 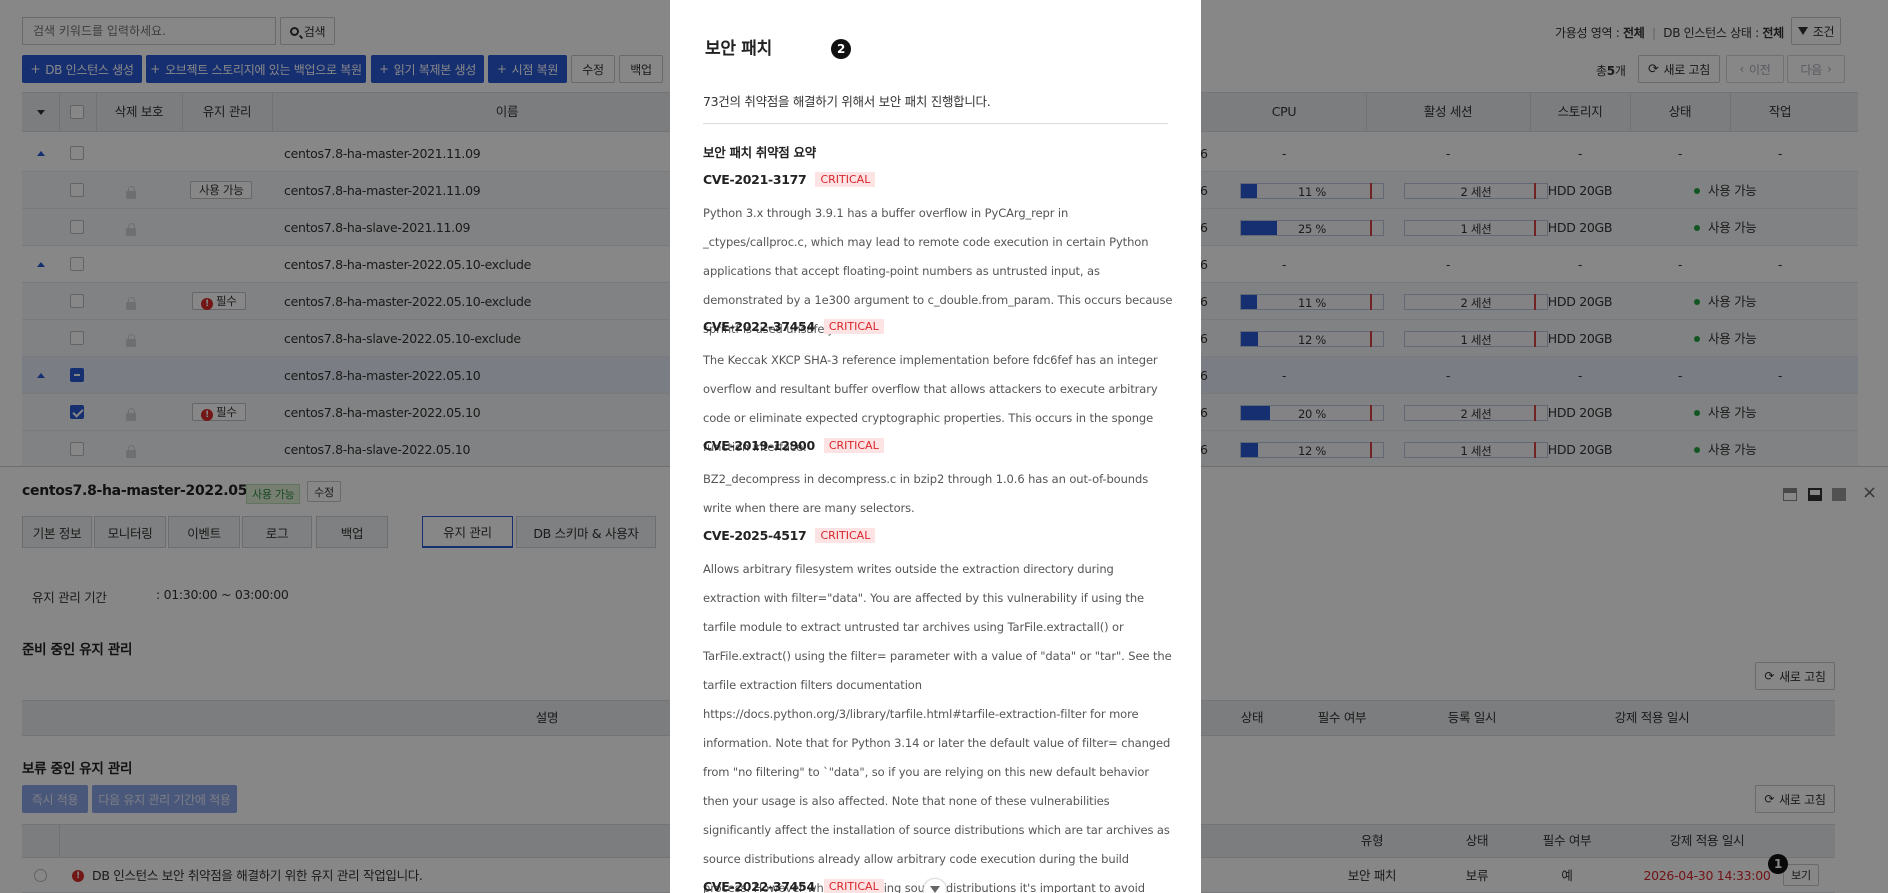 I want to click on vuln-heading: CVE-2019-12900 CRITICAL, so click(x=793, y=445).